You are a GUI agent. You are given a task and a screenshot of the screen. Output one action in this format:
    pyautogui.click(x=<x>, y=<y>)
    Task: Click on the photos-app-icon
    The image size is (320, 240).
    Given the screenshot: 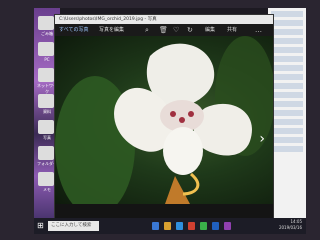 What is the action you would take?
    pyautogui.click(x=227, y=226)
    